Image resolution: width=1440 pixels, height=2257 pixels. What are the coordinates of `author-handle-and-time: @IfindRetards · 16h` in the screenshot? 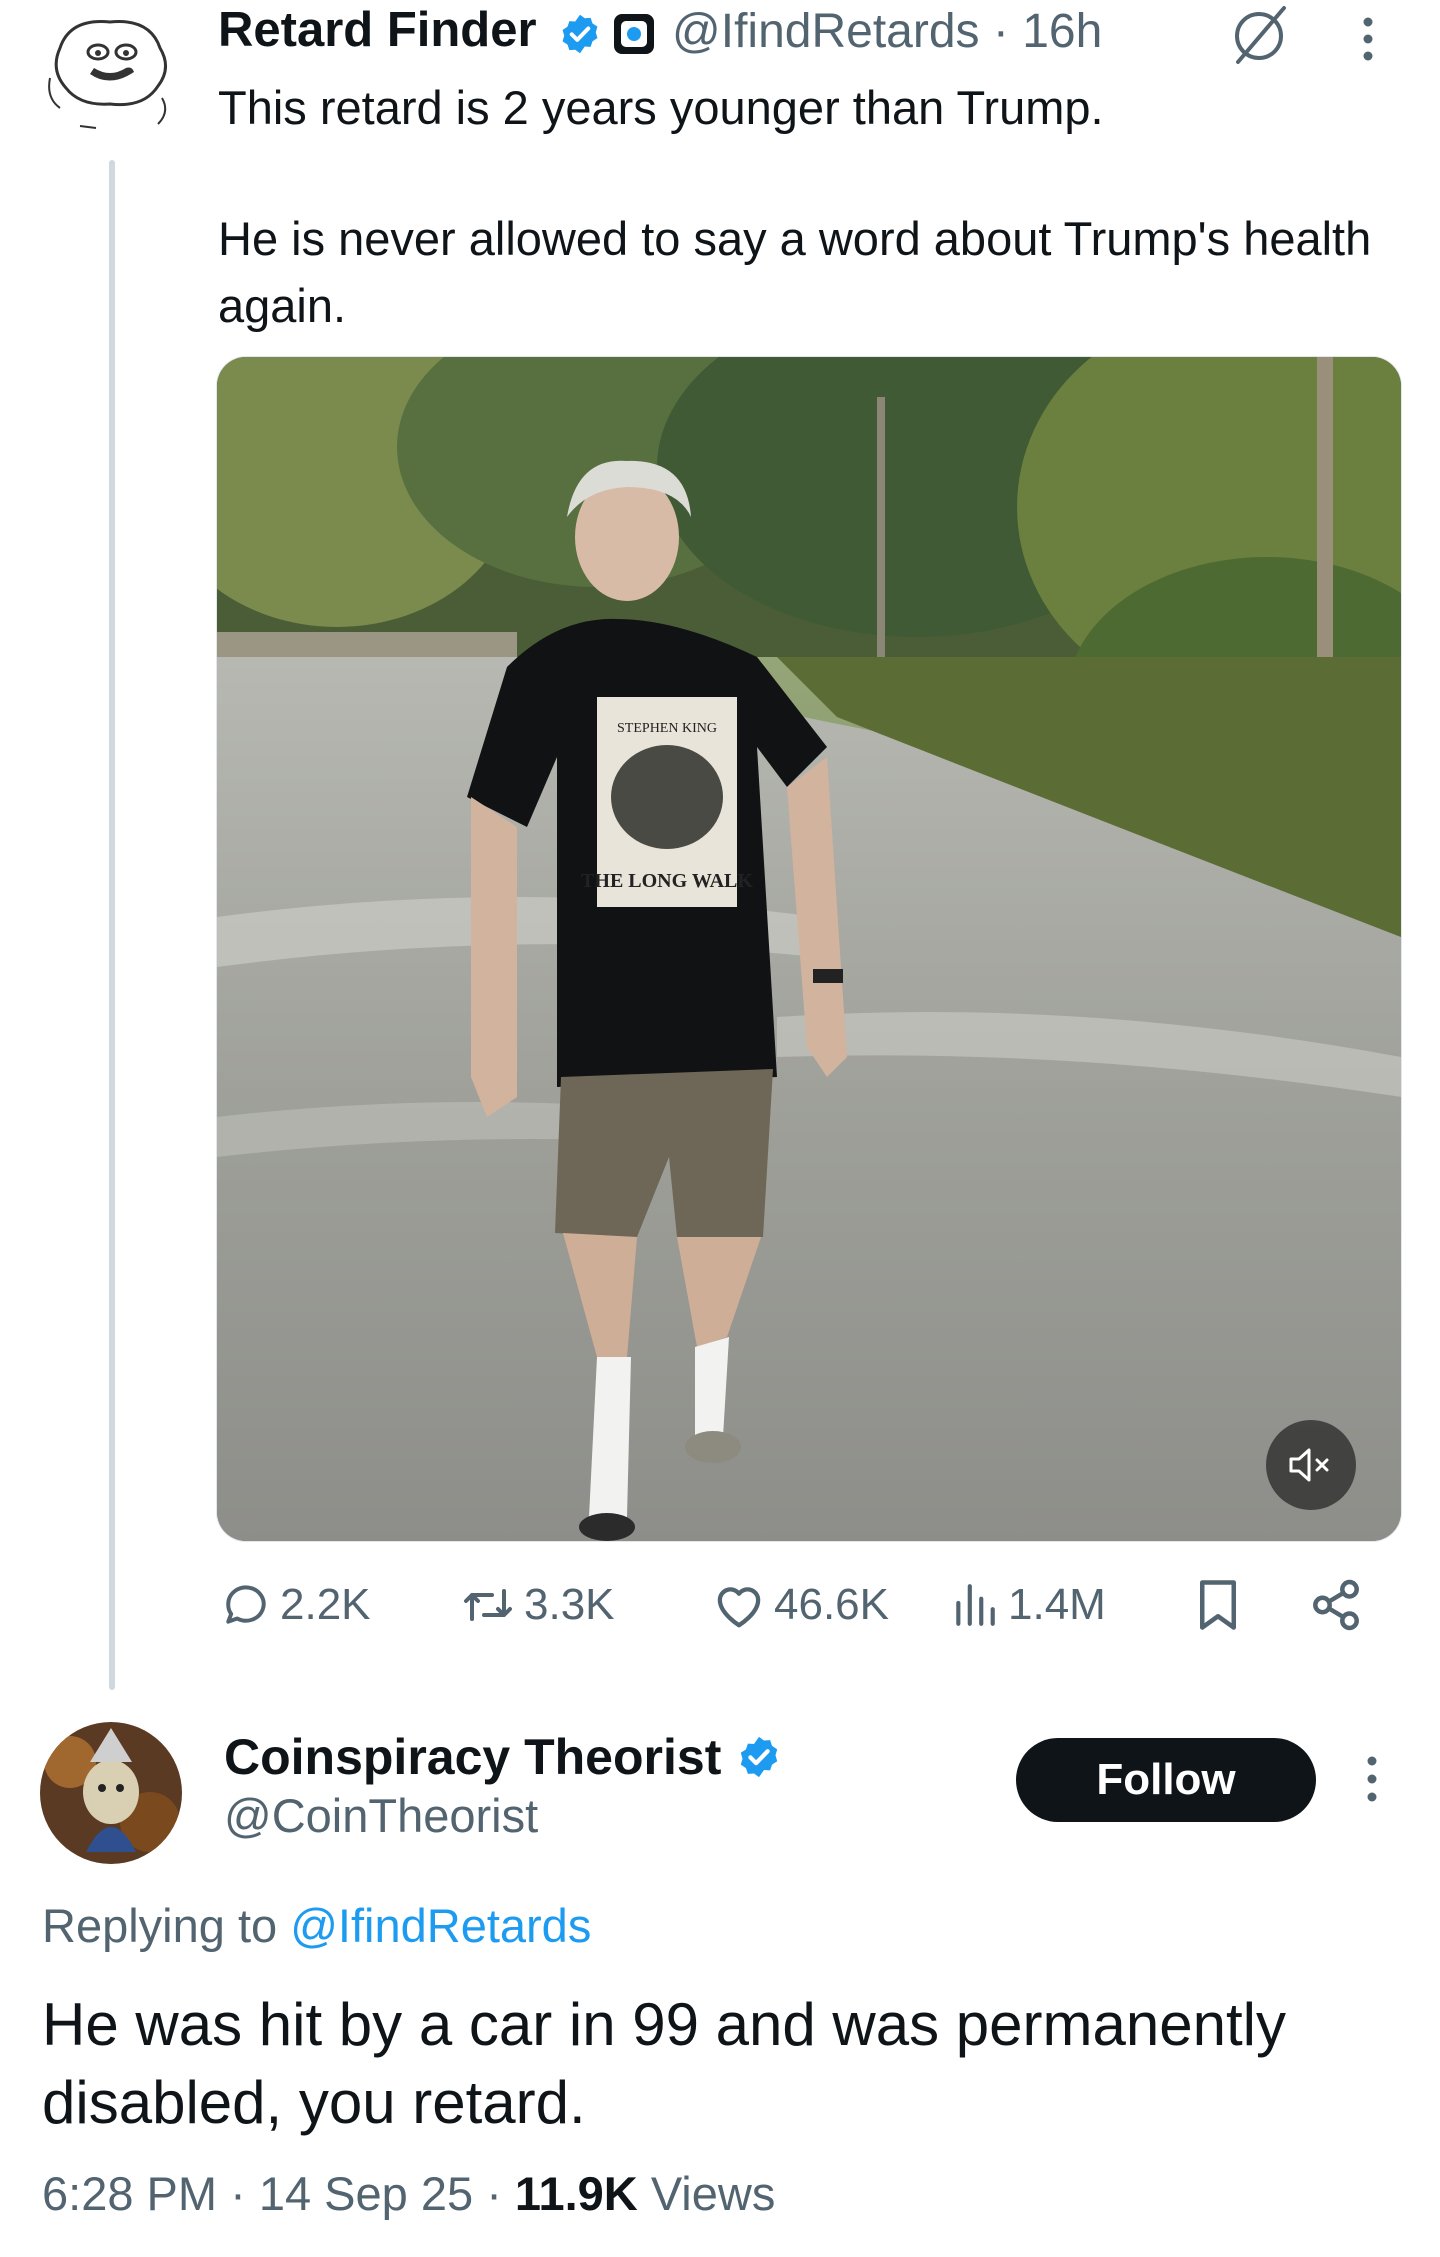 It's located at (887, 31).